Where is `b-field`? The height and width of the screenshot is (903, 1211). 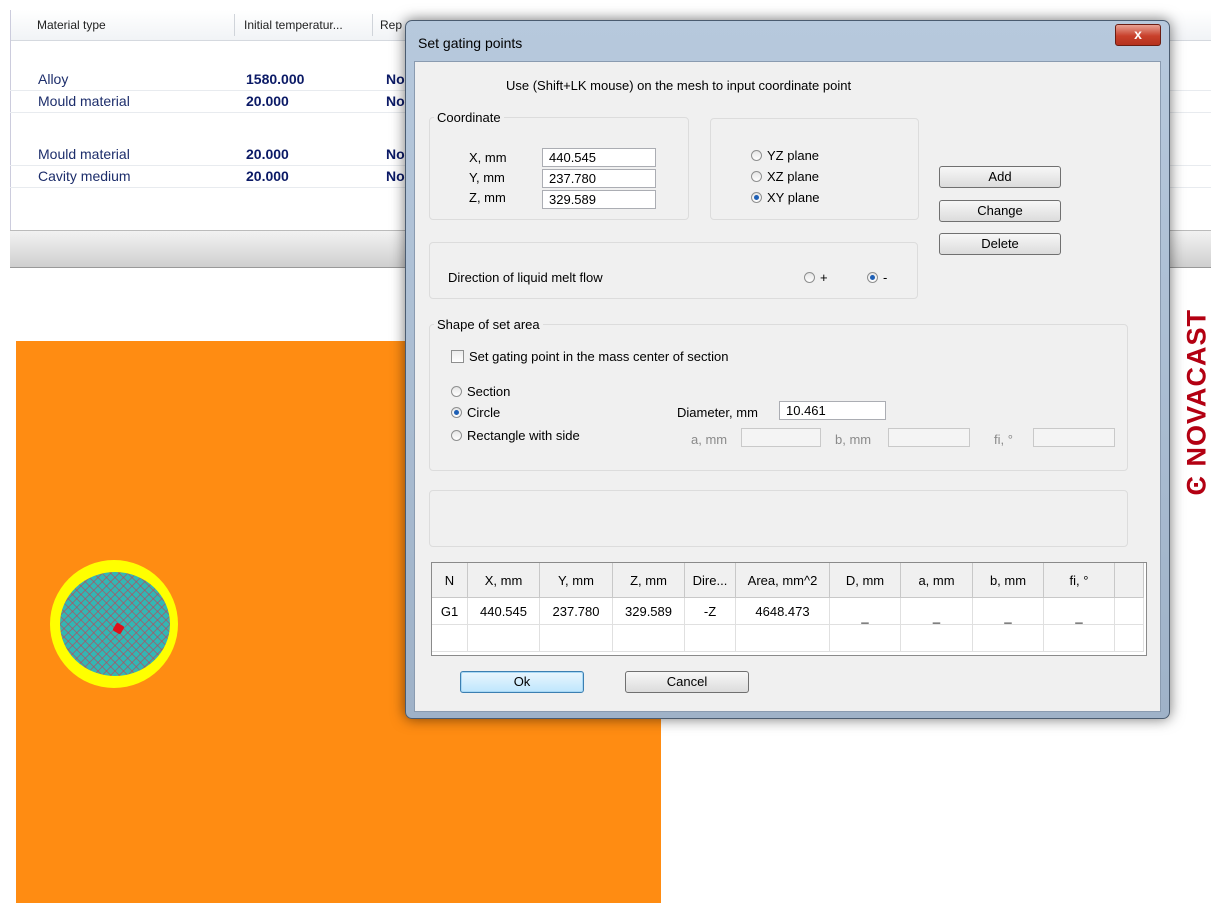
b-field is located at coordinates (929, 437).